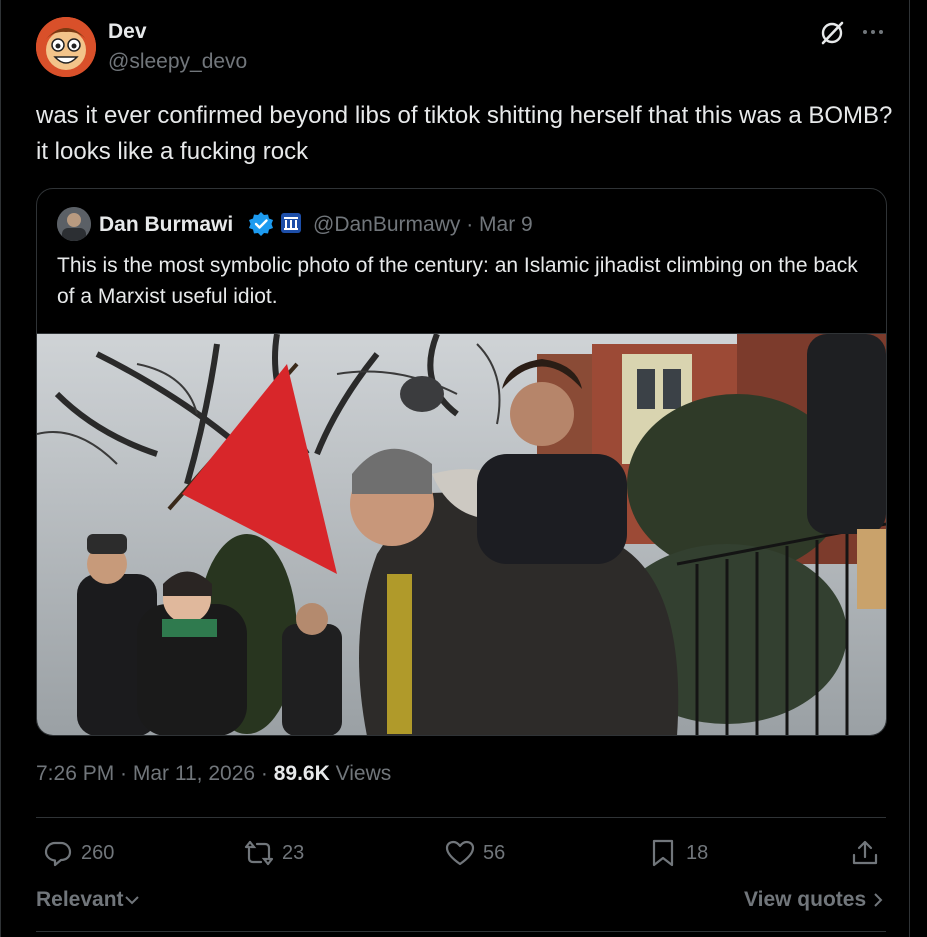 The image size is (927, 937). I want to click on chevron-right-icon, so click(878, 900).